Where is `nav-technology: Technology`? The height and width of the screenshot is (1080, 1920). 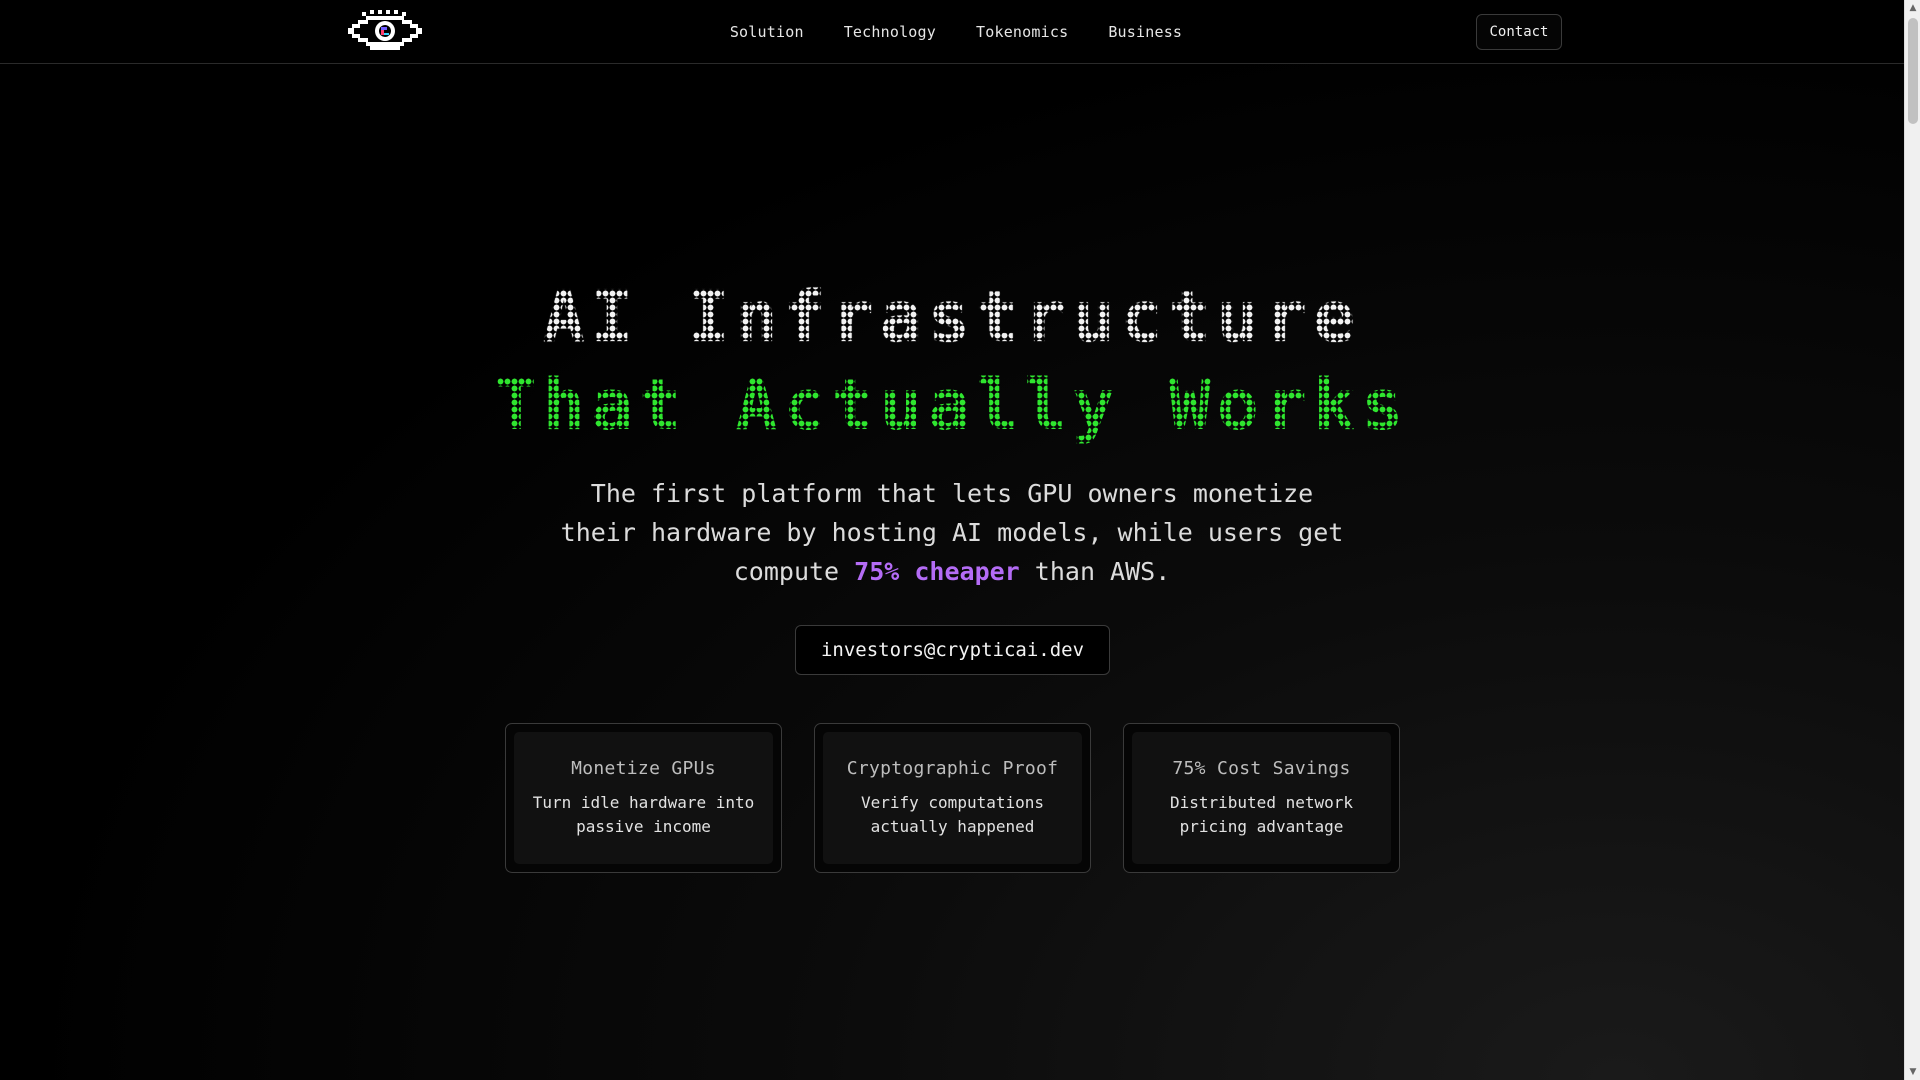
nav-technology: Technology is located at coordinates (890, 32).